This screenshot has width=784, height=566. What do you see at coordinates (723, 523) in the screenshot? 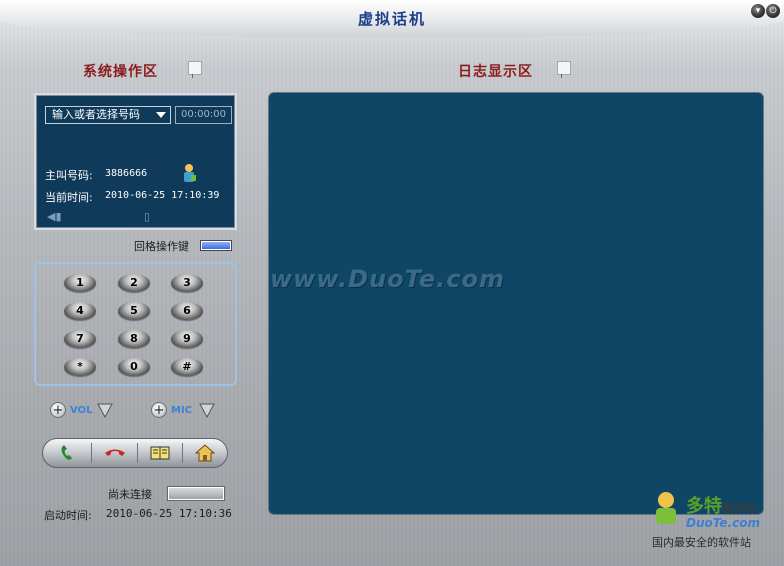
I see `brand-url: DuoTe.com` at bounding box center [723, 523].